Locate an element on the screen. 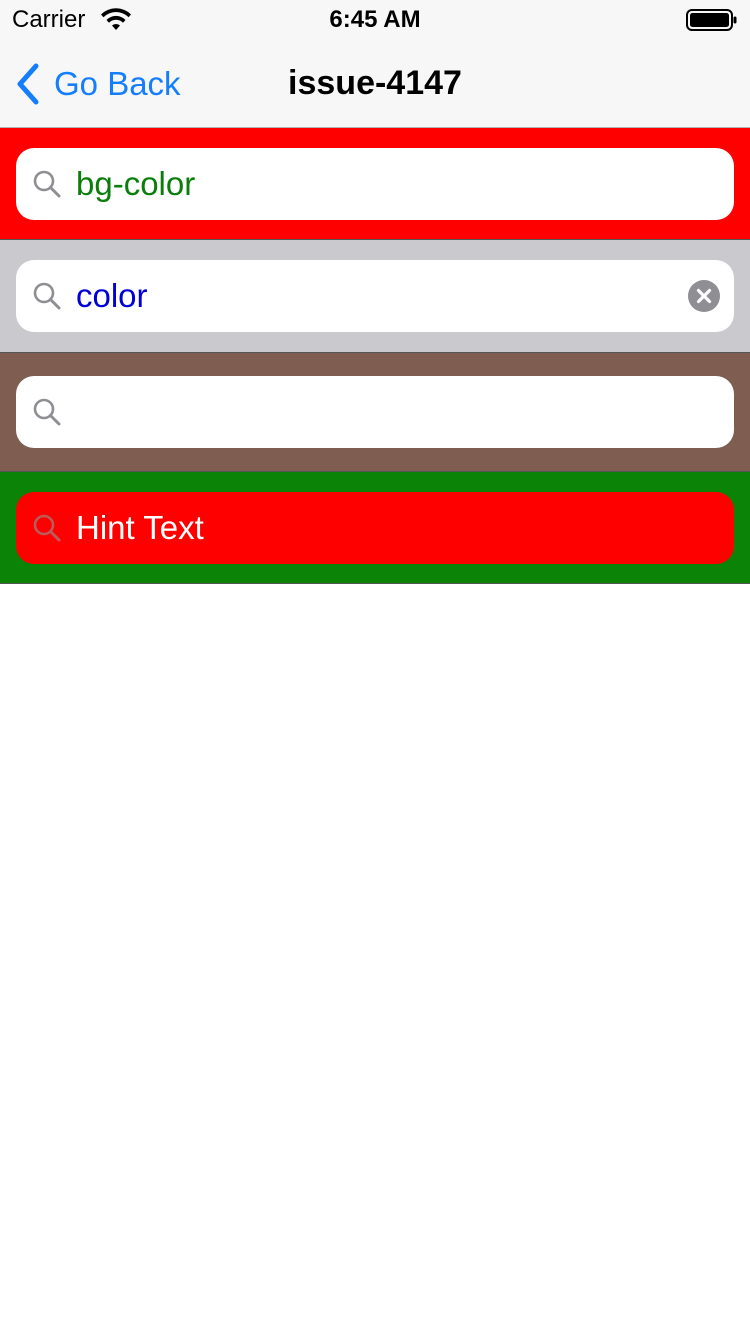  page-title: issue-4147 is located at coordinates (375, 83).